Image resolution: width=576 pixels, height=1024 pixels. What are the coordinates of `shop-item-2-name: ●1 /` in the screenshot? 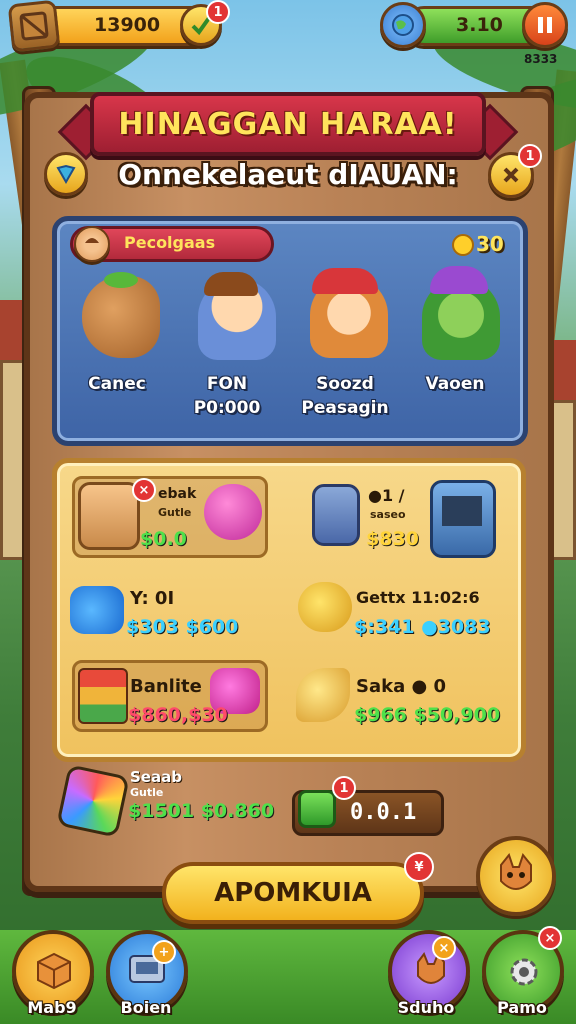 It's located at (386, 495).